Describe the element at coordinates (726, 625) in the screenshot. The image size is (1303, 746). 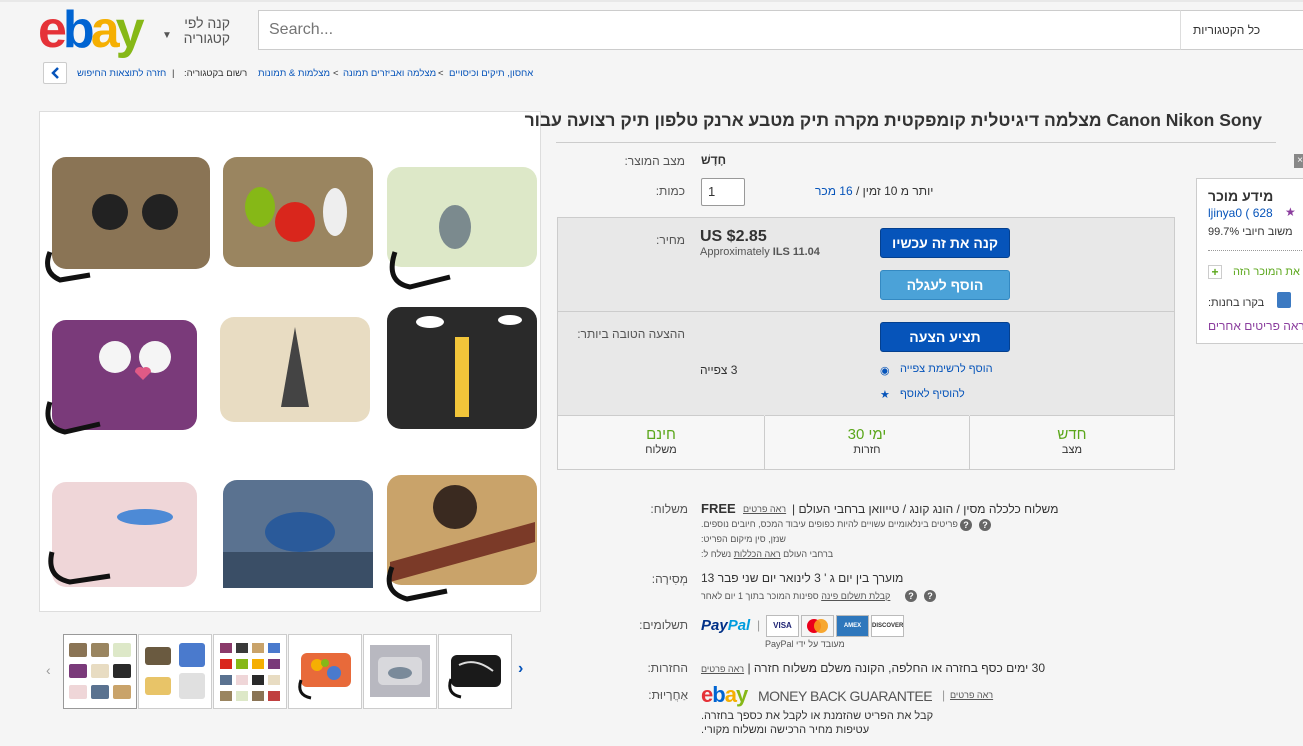
I see `paypal-logo: PayPal` at that location.